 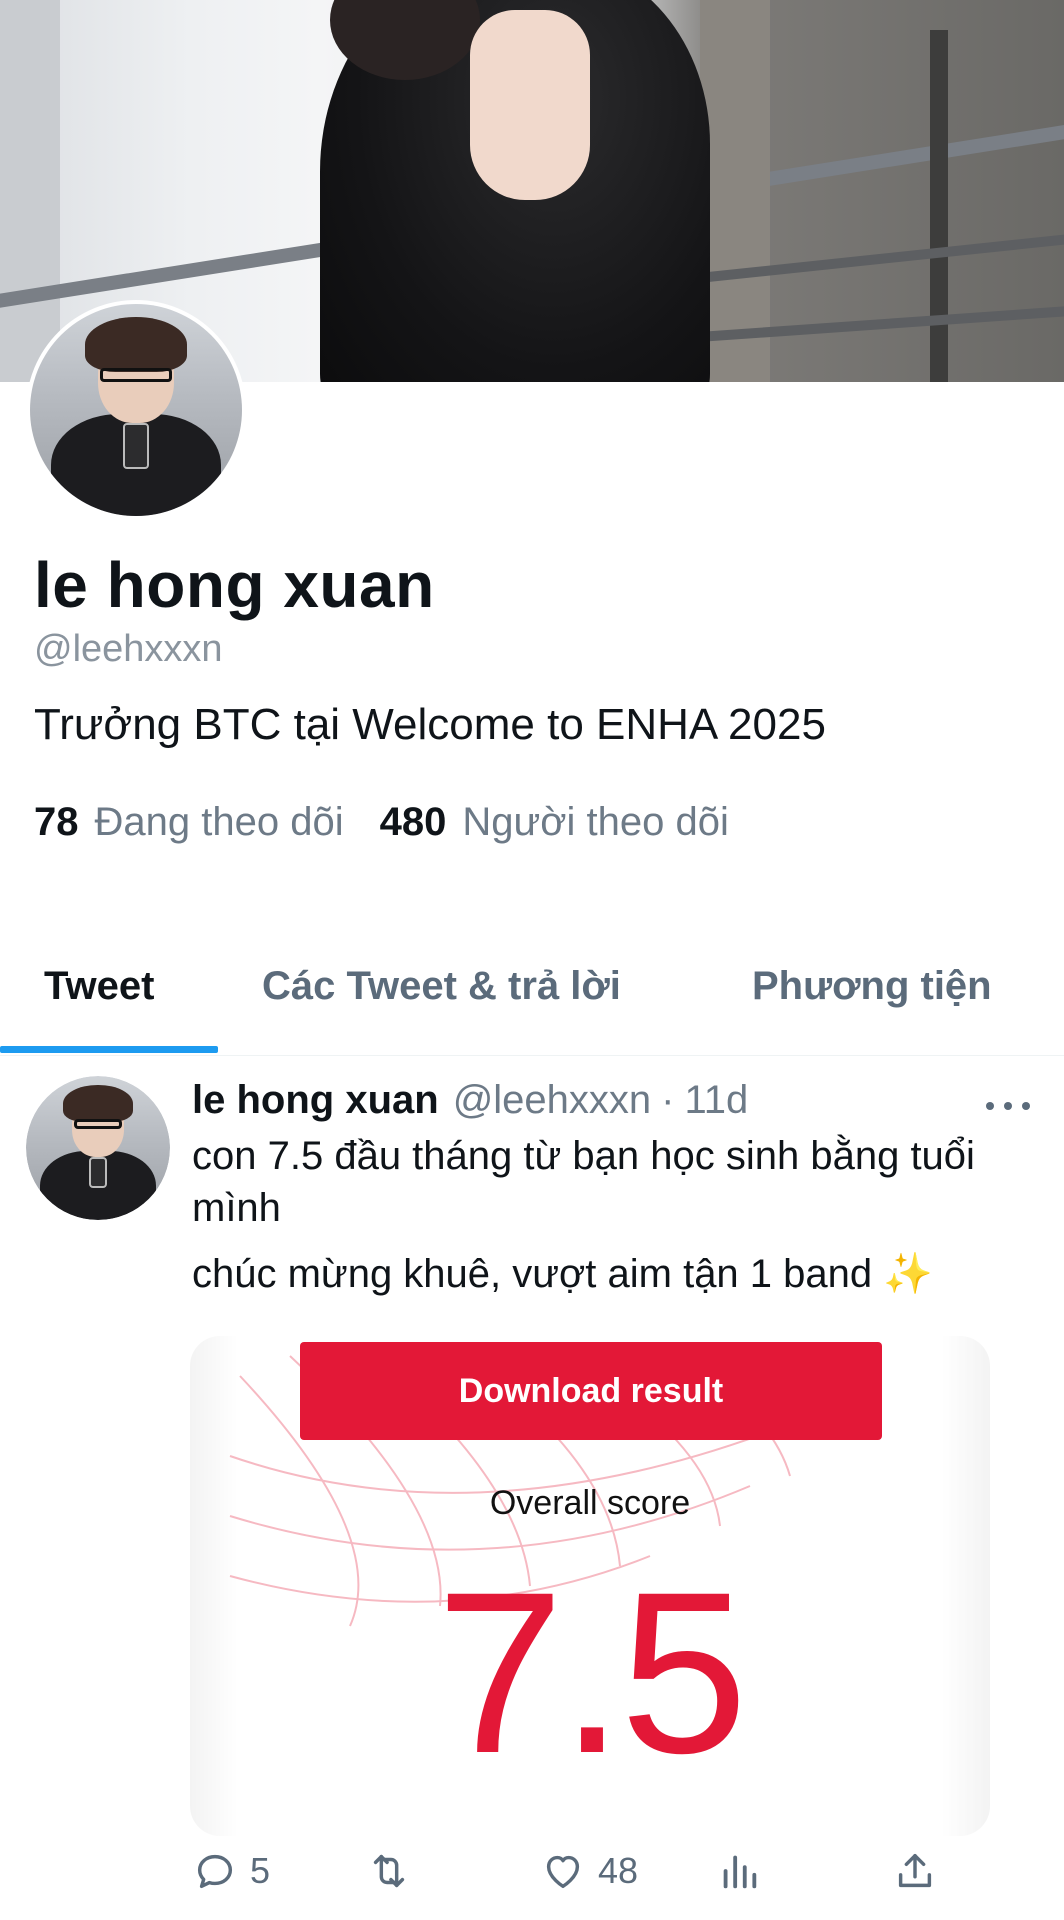 What do you see at coordinates (735, 191) in the screenshot?
I see `banner-door` at bounding box center [735, 191].